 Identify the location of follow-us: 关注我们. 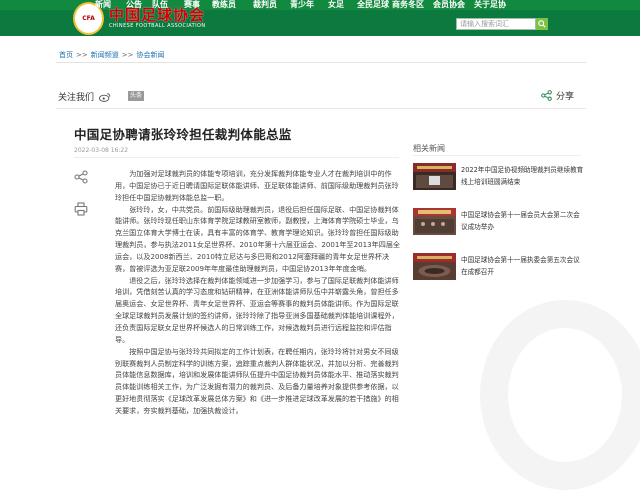
(84, 96).